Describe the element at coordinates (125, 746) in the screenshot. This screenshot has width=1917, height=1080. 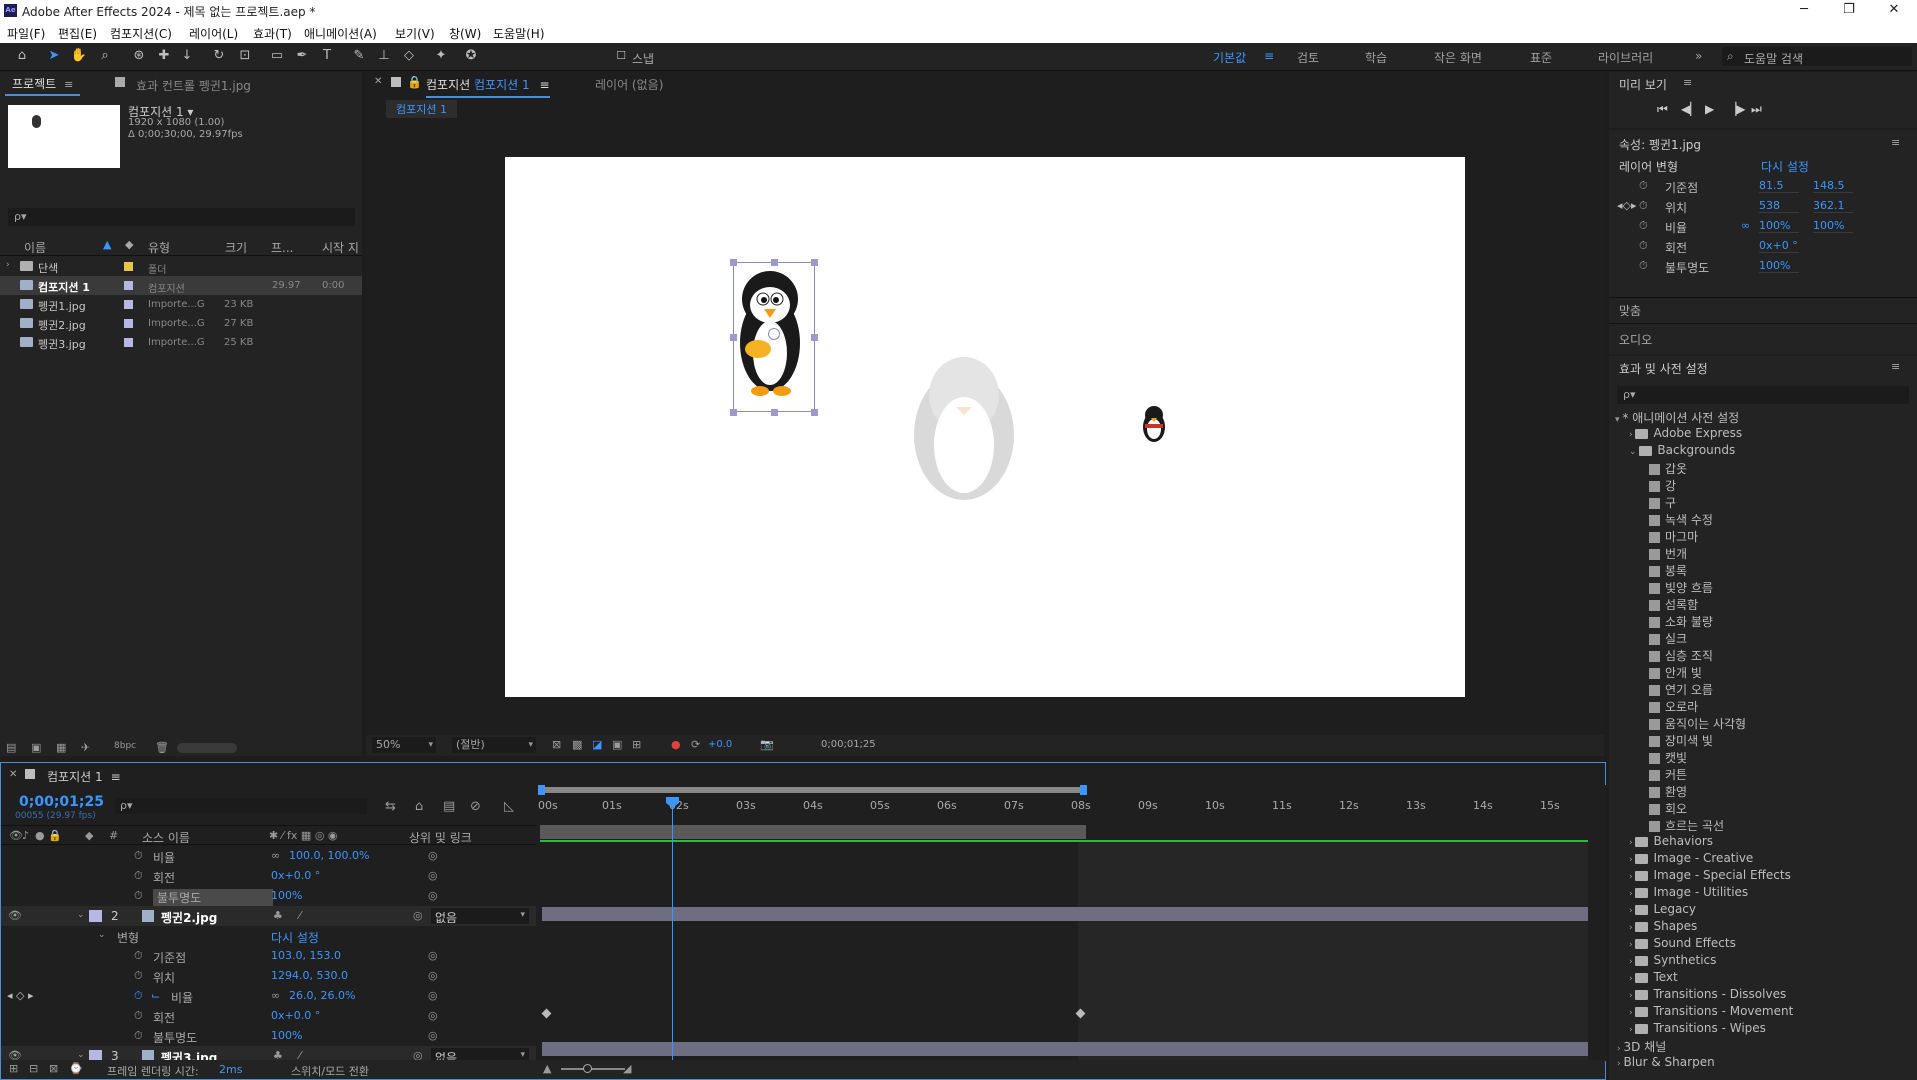
I see `bit-depth-button: 8bpc` at that location.